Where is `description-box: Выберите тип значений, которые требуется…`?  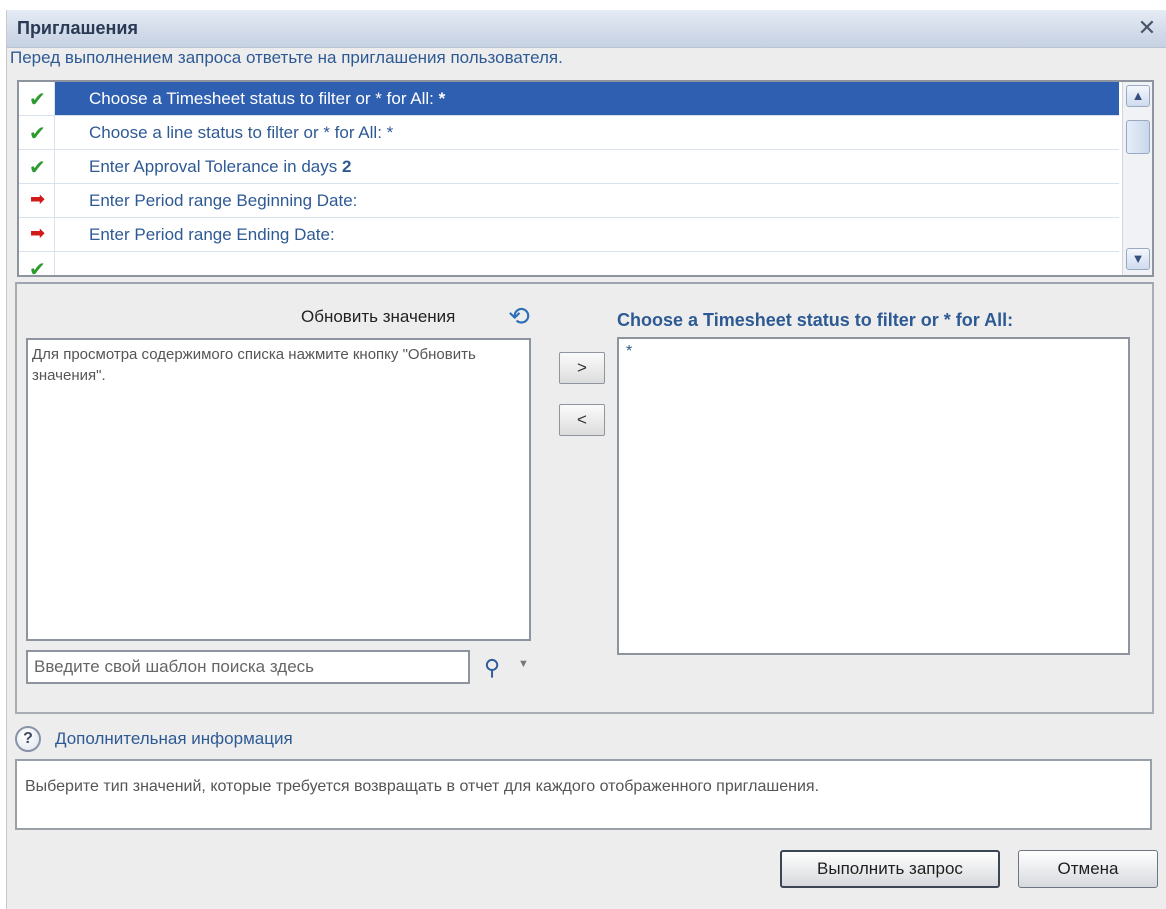
description-box: Выберите тип значений, которые требуется… is located at coordinates (583, 794).